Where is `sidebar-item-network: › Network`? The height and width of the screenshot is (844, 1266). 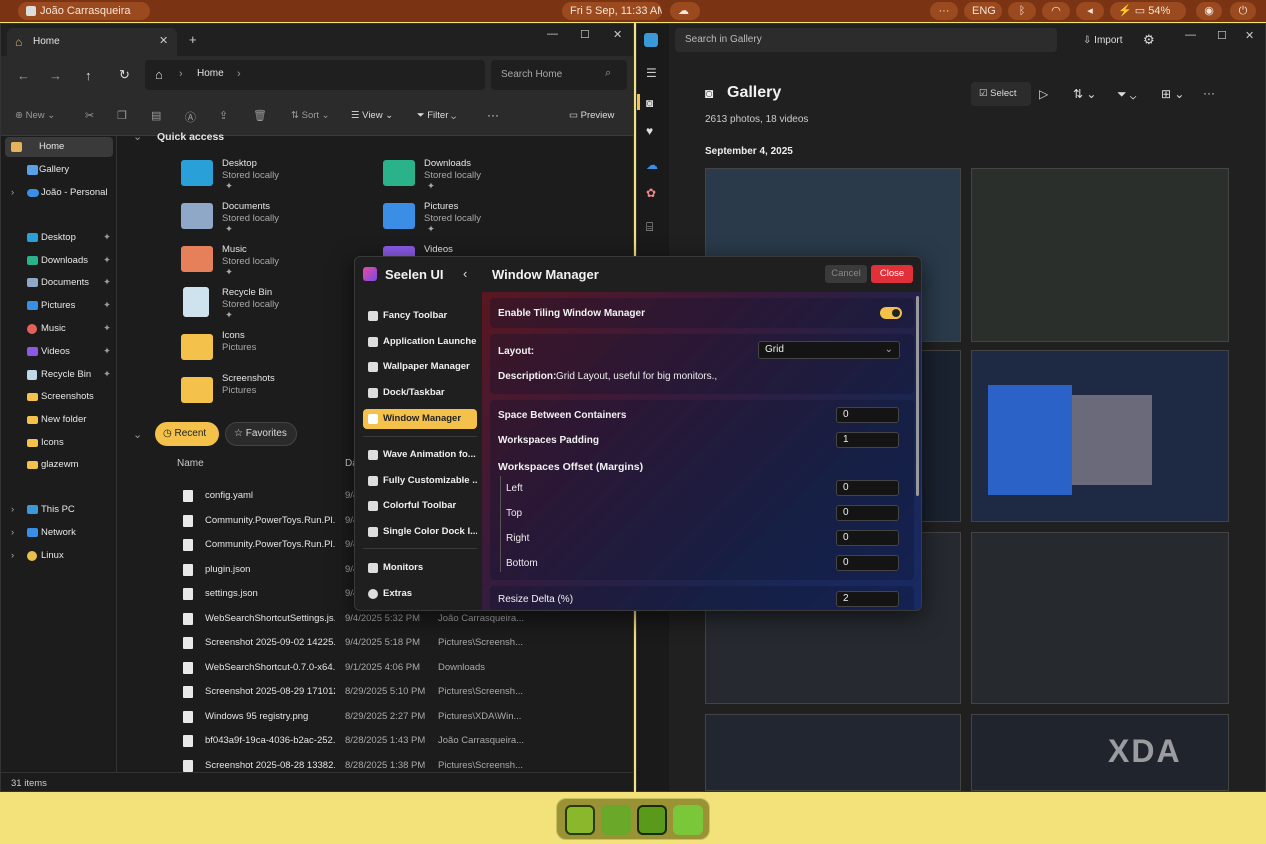
sidebar-item-network: › Network is located at coordinates (43, 533).